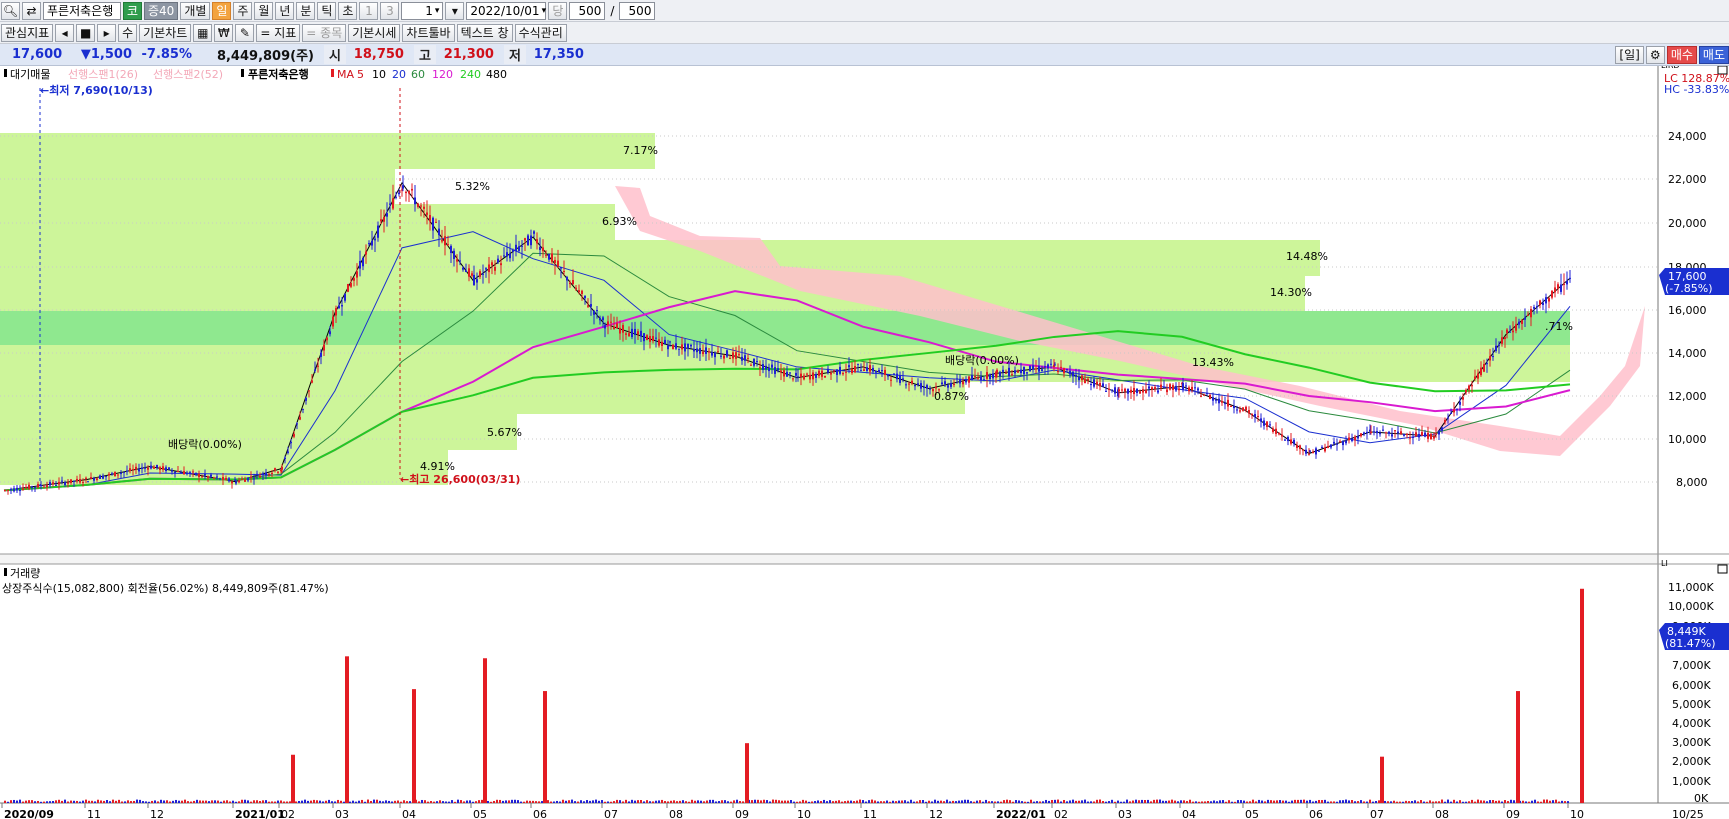 This screenshot has height=819, width=1729. What do you see at coordinates (1629, 55) in the screenshot?
I see `day-button: [일]` at bounding box center [1629, 55].